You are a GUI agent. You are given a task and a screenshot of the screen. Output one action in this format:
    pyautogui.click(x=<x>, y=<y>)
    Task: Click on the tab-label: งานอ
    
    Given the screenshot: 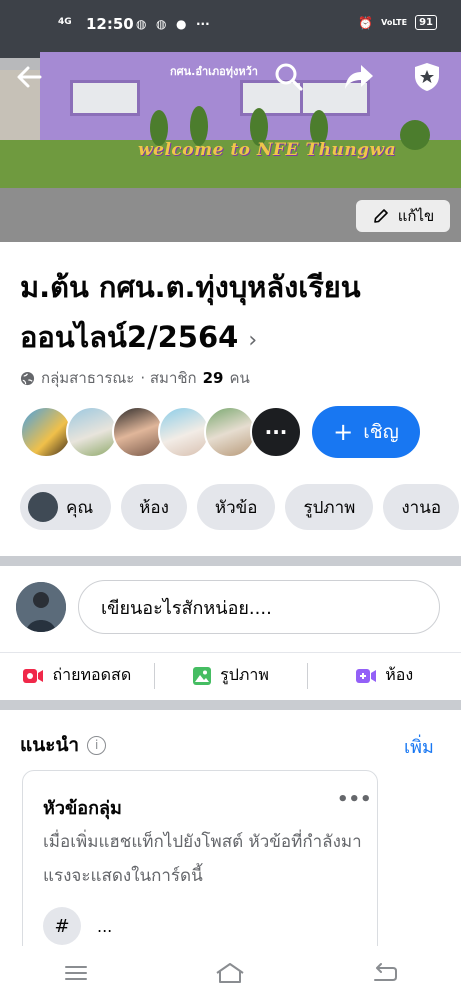 What is the action you would take?
    pyautogui.click(x=421, y=507)
    